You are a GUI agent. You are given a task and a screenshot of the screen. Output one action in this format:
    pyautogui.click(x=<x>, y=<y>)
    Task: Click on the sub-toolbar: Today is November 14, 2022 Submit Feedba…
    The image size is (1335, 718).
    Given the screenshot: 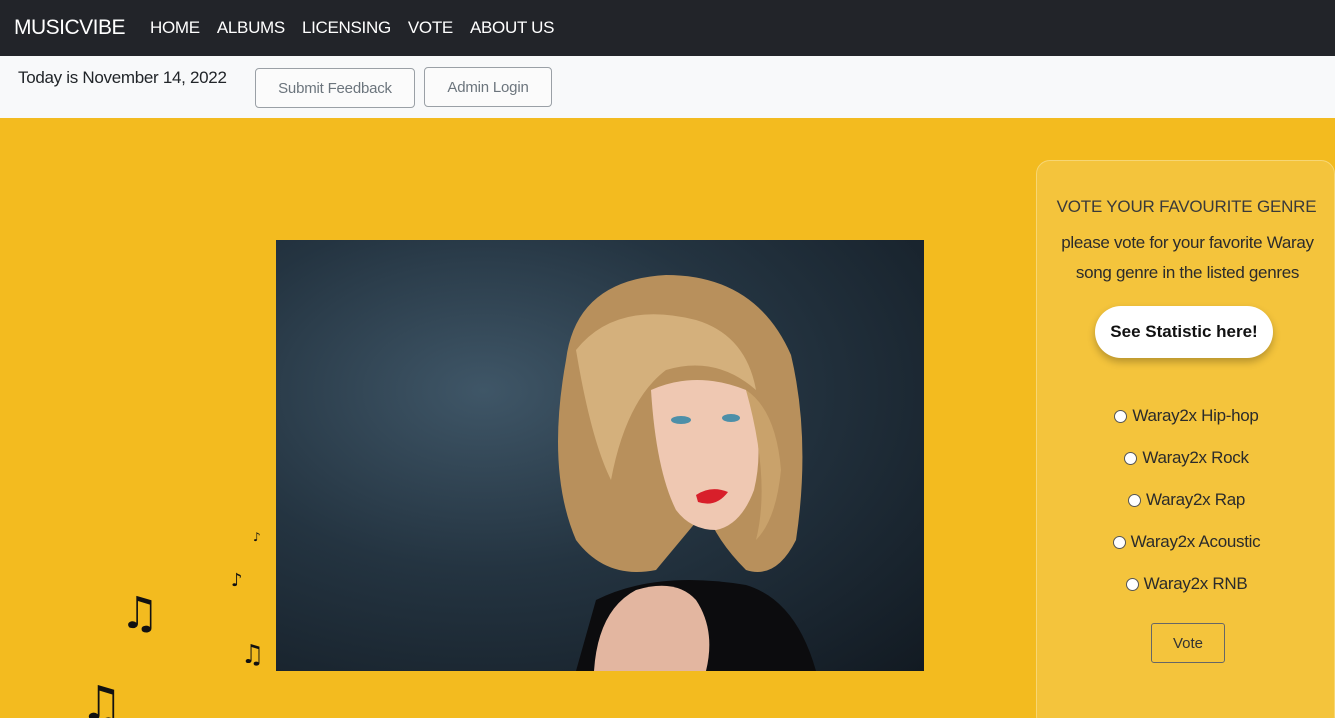 What is the action you would take?
    pyautogui.click(x=667, y=87)
    